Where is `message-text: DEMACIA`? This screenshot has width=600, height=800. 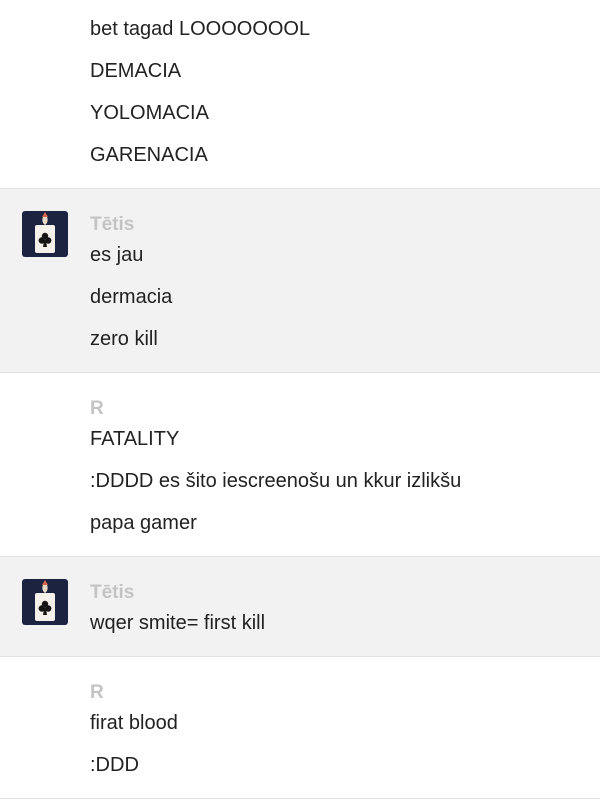
message-text: DEMACIA is located at coordinates (136, 71).